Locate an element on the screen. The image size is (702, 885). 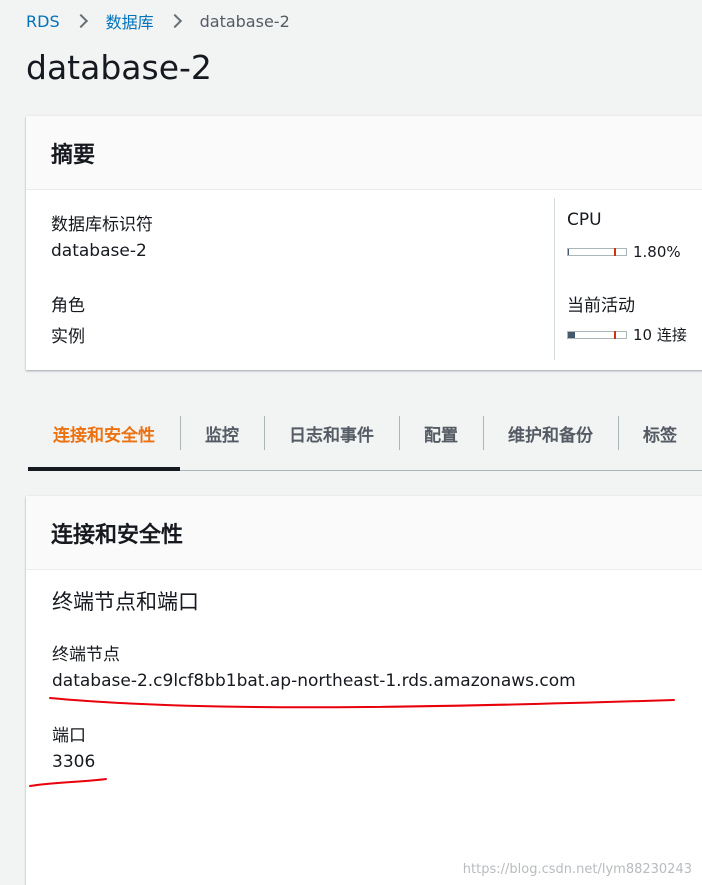
tab-bar: 连接和安全性 监控 日志和事件 配置 维护和备份 标签 is located at coordinates (365, 433).